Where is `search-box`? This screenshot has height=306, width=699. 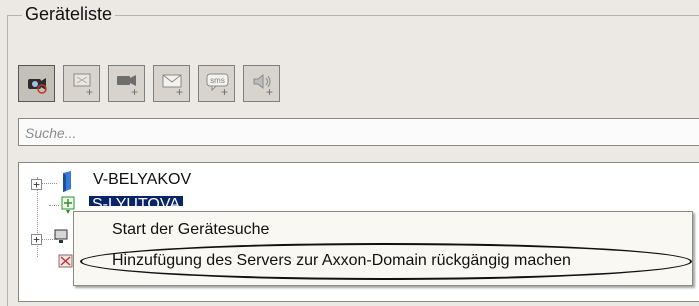 search-box is located at coordinates (358, 132).